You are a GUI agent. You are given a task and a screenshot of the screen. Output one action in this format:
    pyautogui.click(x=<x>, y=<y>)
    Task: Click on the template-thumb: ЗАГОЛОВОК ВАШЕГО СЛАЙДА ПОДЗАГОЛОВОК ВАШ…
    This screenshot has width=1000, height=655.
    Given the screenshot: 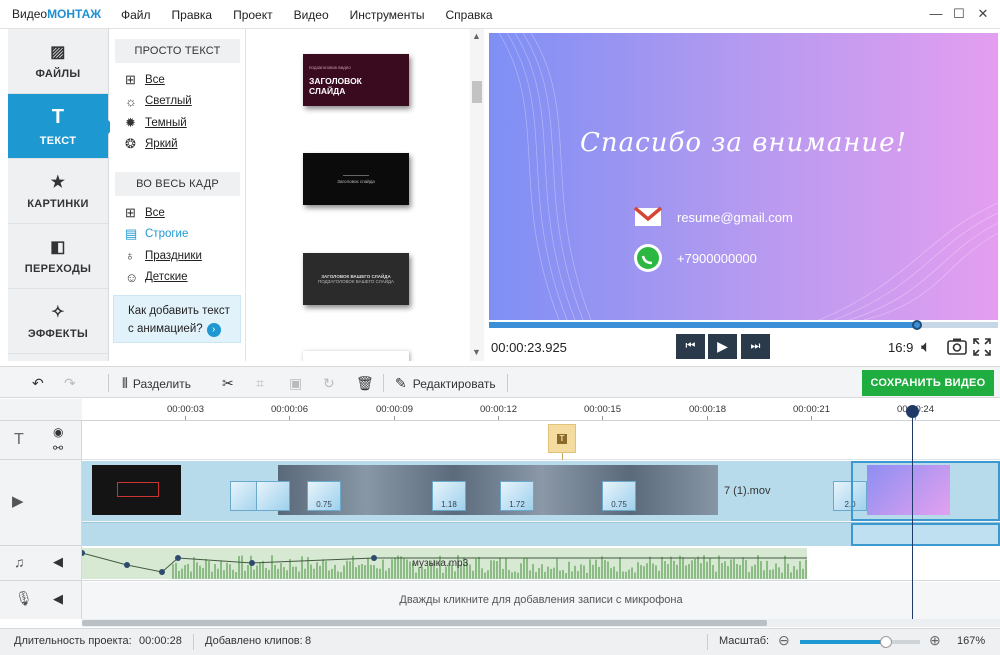 What is the action you would take?
    pyautogui.click(x=356, y=279)
    